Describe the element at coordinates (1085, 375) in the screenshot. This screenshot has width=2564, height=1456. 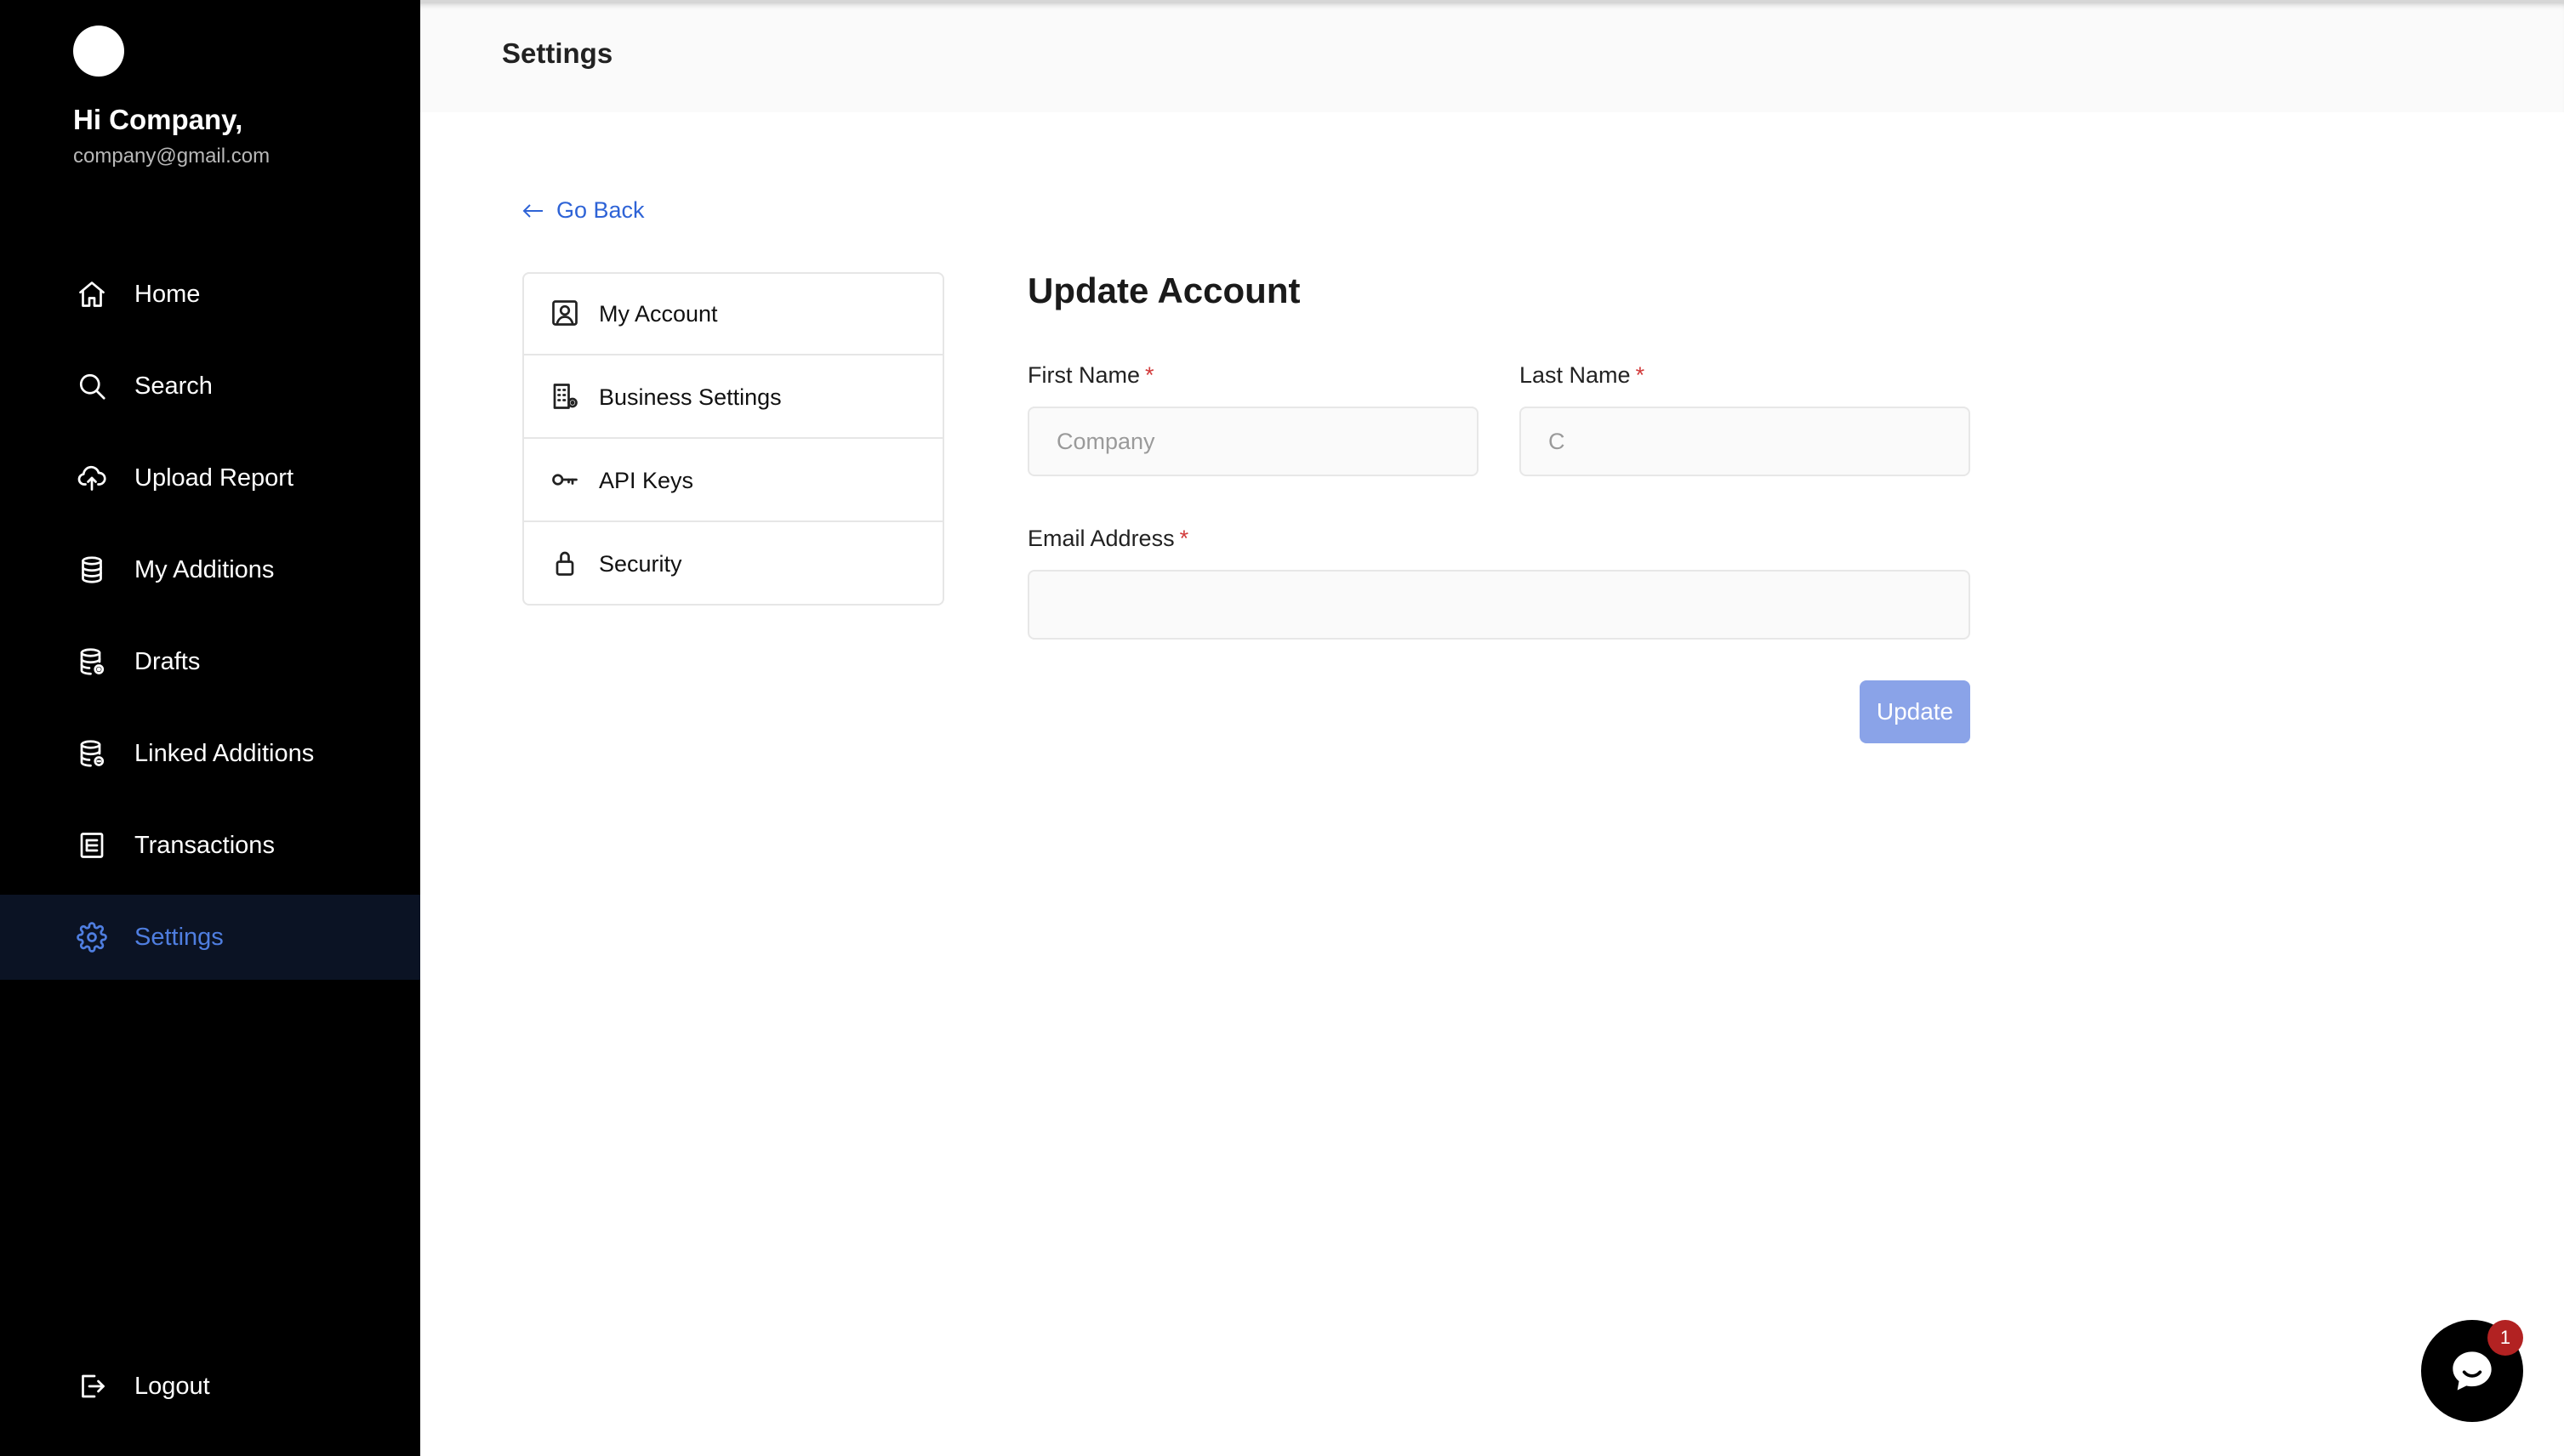
I see `first-name-label-text: First Name` at that location.